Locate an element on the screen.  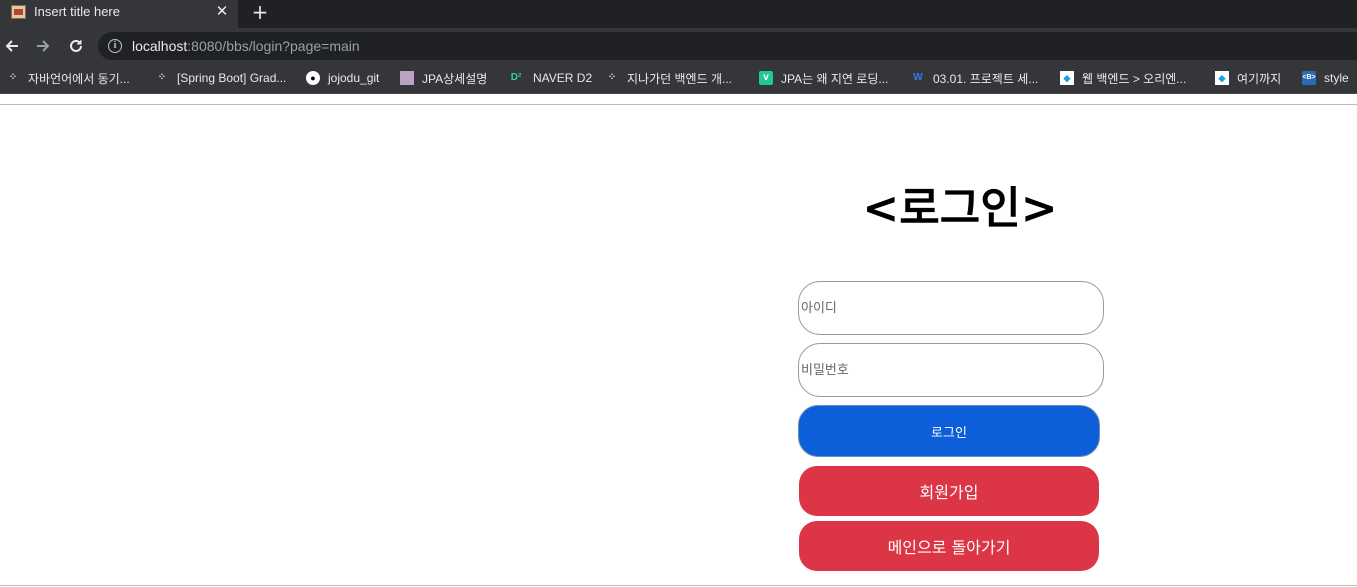
password-input is located at coordinates (951, 370).